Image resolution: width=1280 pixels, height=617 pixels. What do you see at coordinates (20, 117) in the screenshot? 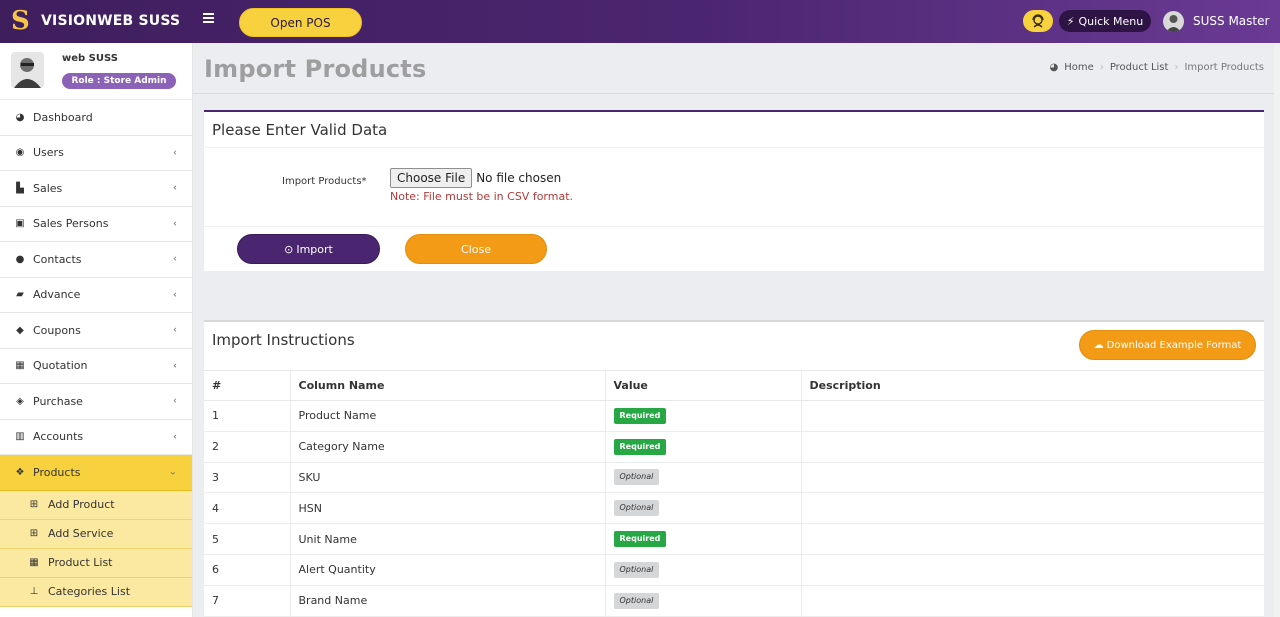
I see `dashboard-icon: ◕` at bounding box center [20, 117].